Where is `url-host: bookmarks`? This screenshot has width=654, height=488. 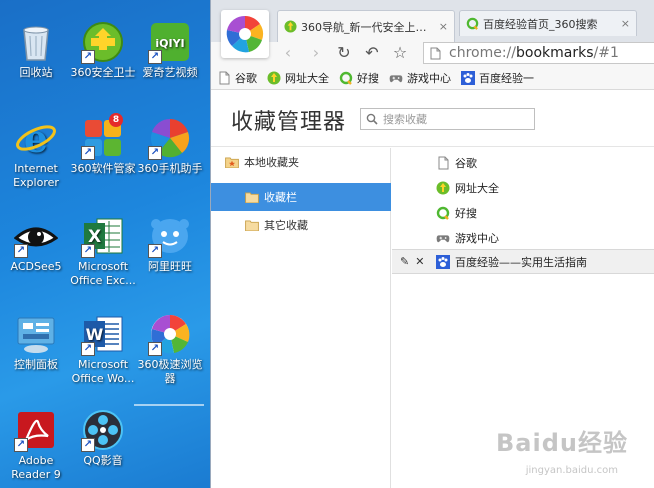 url-host: bookmarks is located at coordinates (555, 53).